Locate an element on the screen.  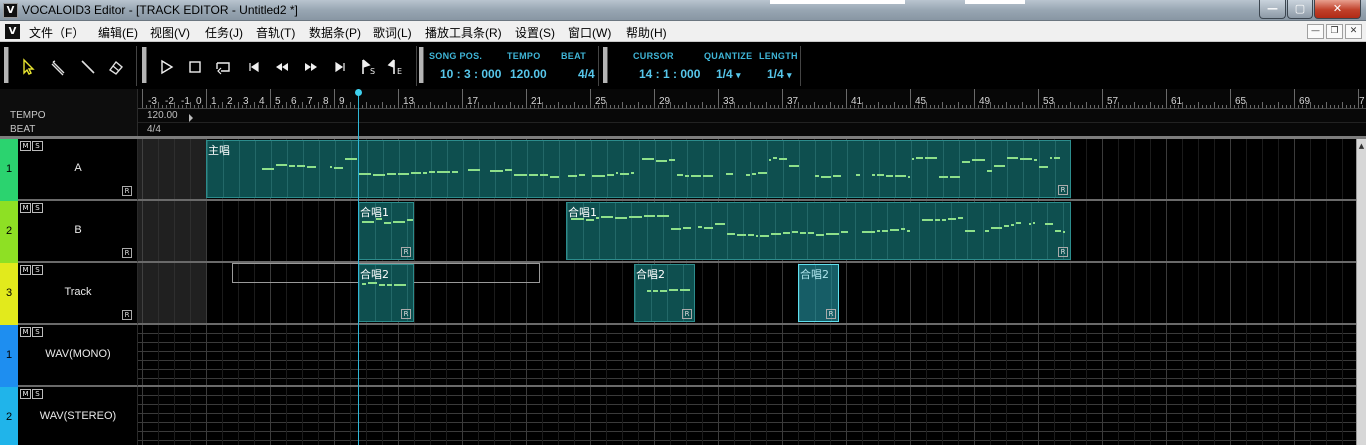
line-tool-icon is located at coordinates (88, 67).